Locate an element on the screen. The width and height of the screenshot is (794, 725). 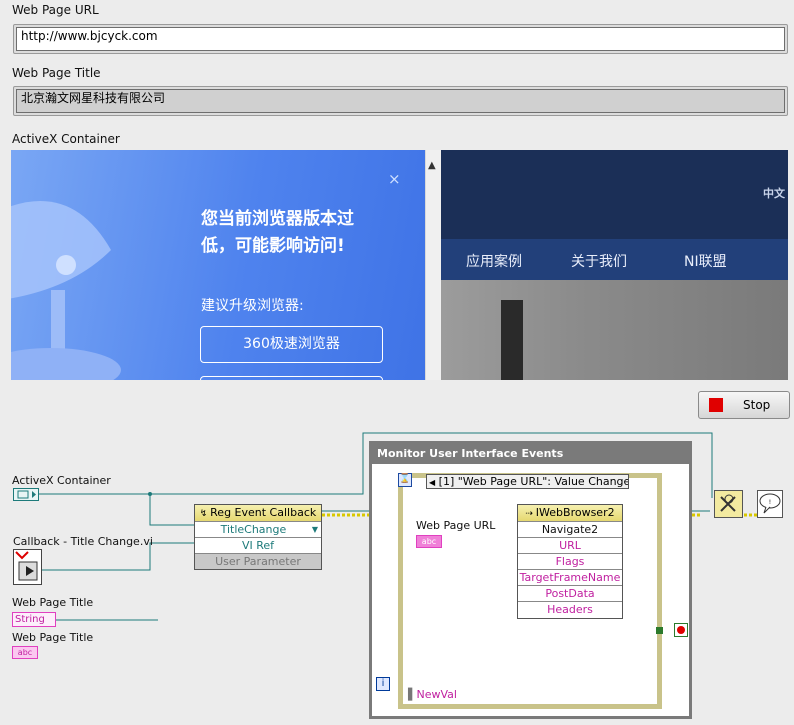
close-reference-glyph is located at coordinates (728, 503).